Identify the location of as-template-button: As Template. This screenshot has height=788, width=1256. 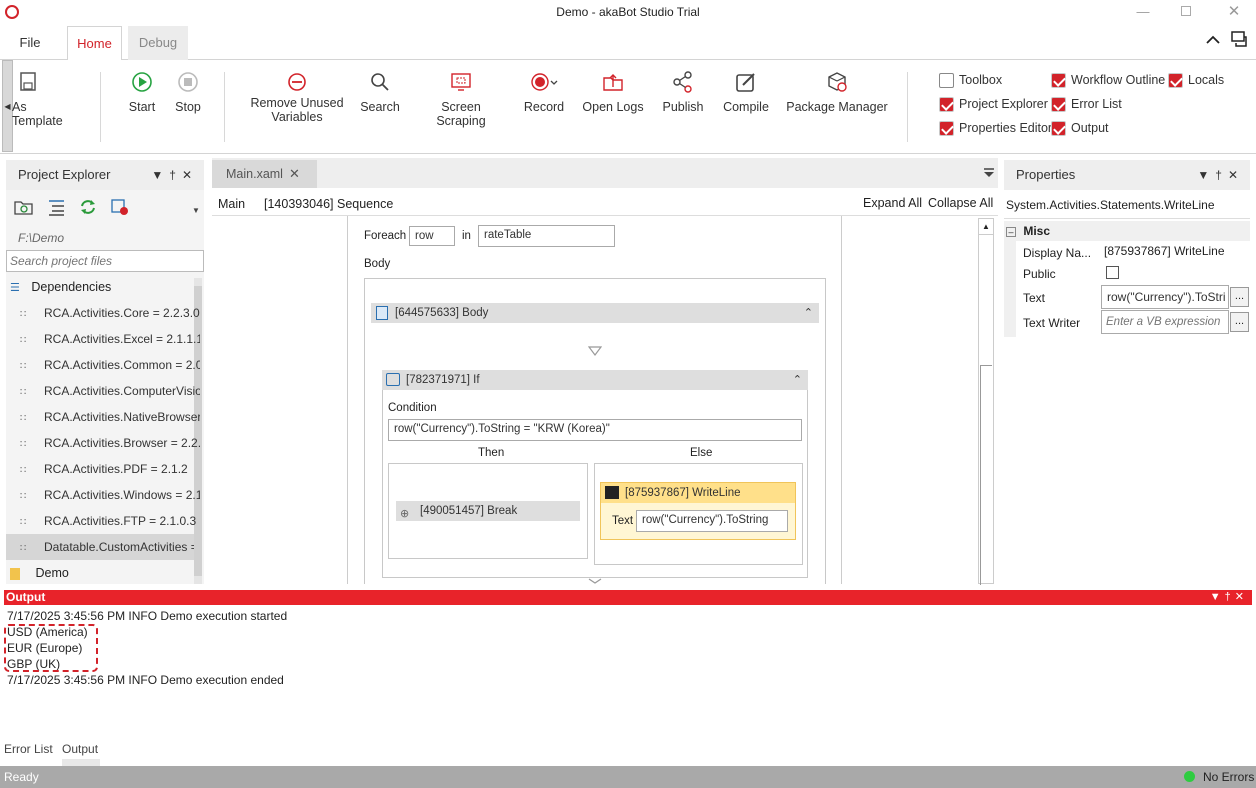
(45, 99).